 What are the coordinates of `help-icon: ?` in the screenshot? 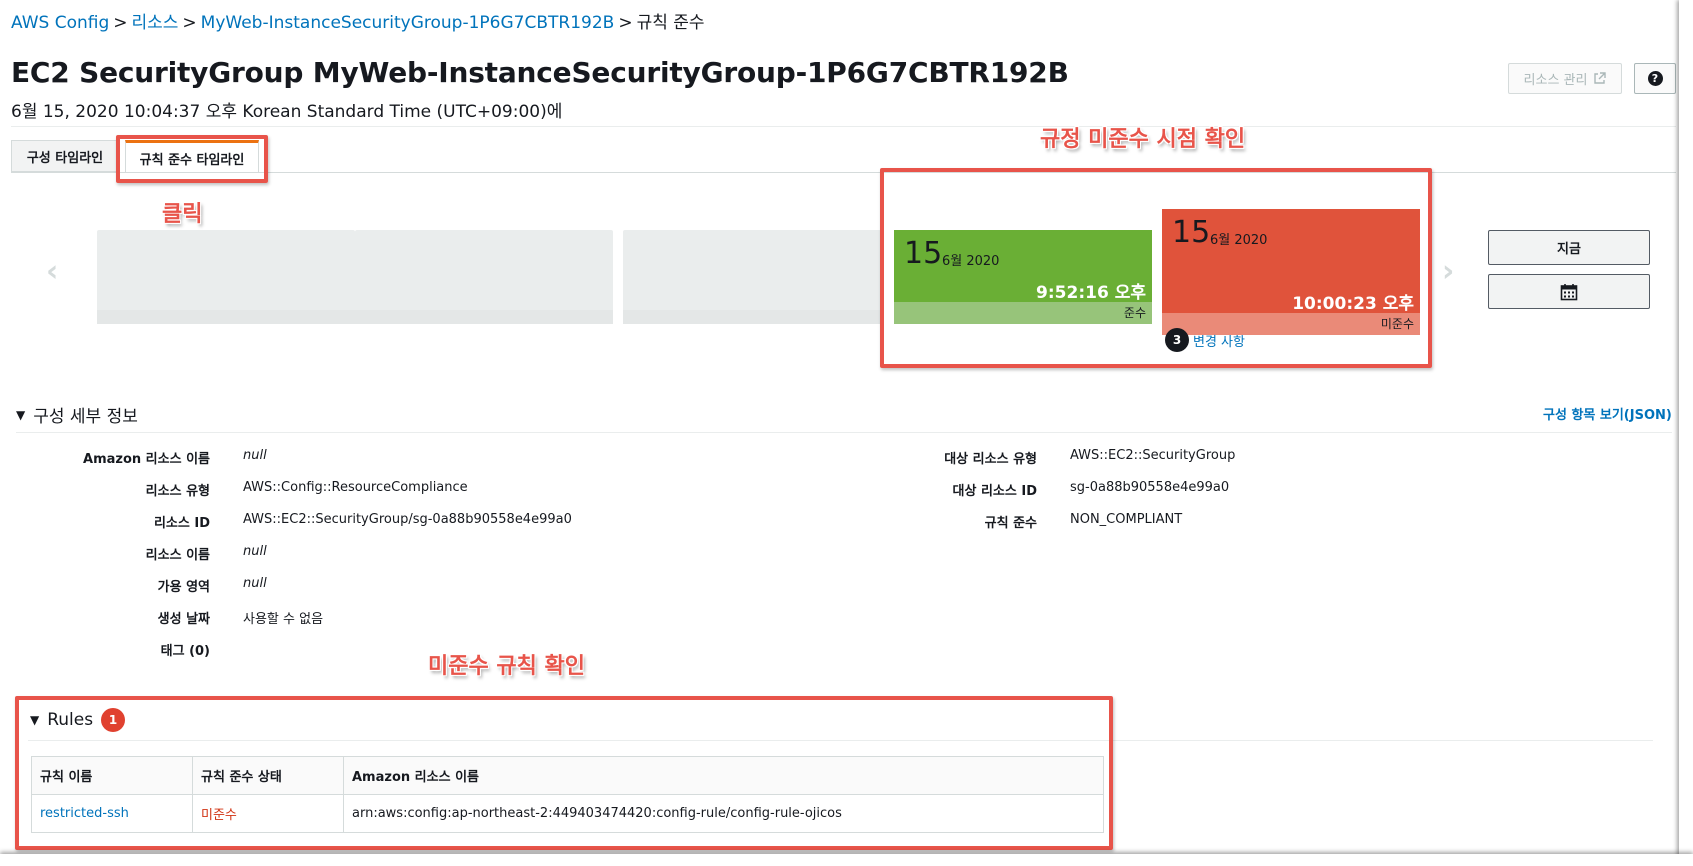 It's located at (1655, 78).